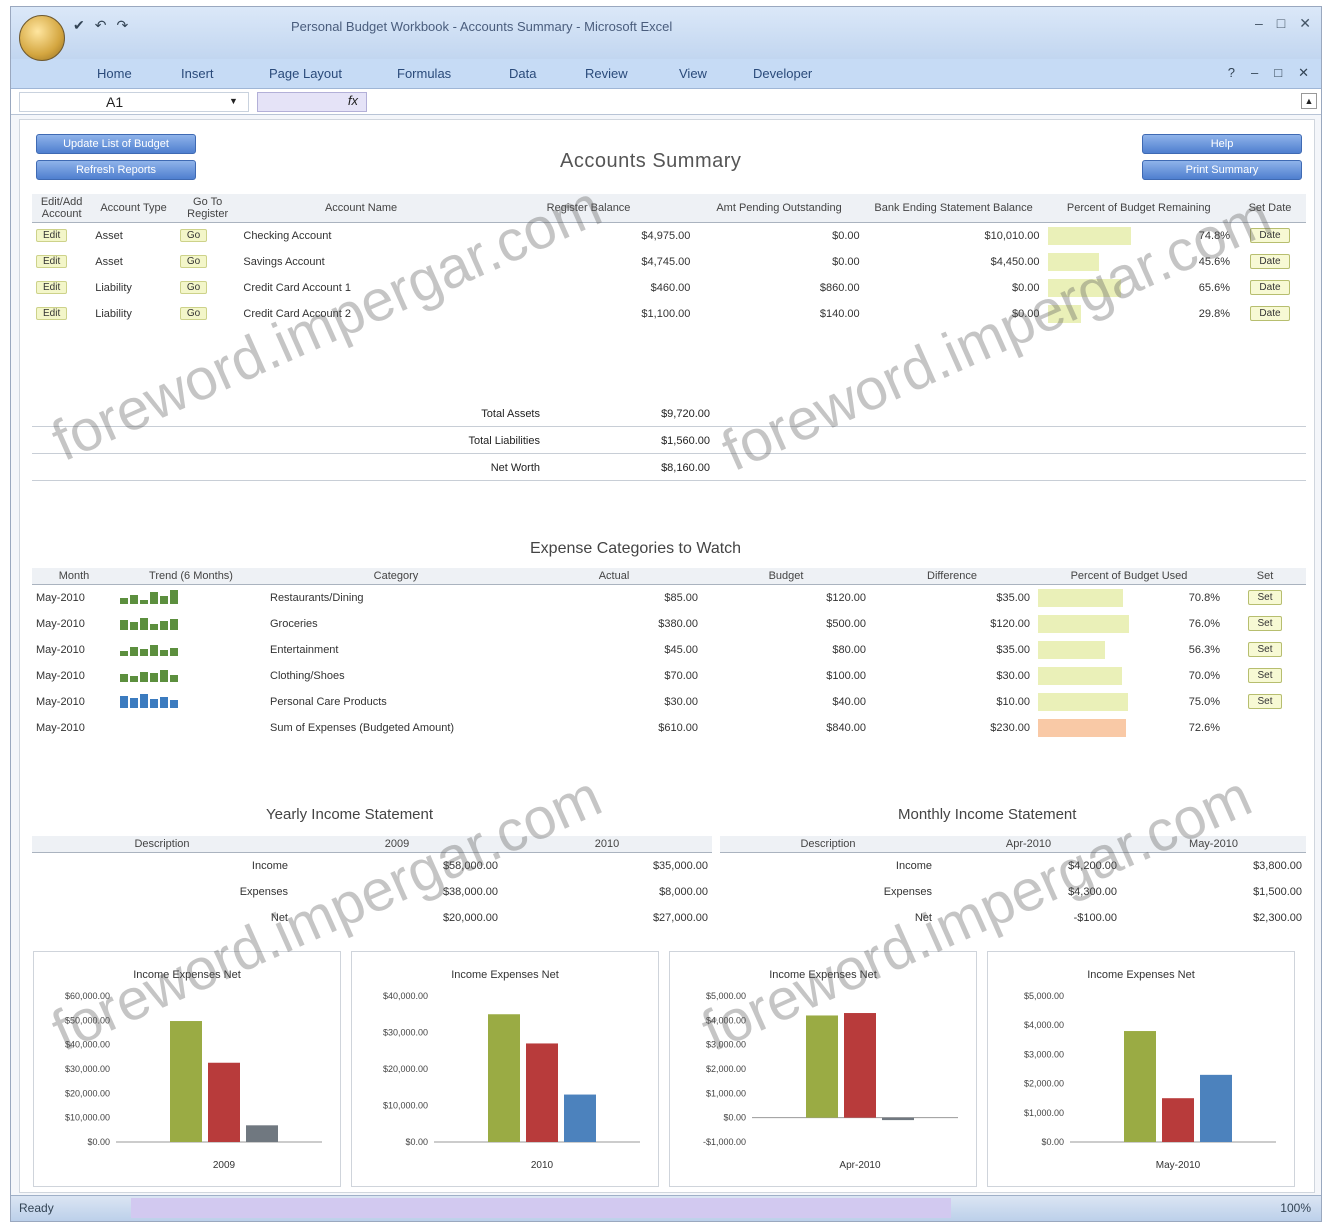 The image size is (1328, 1226). I want to click on close-icon: ✕, so click(1305, 23).